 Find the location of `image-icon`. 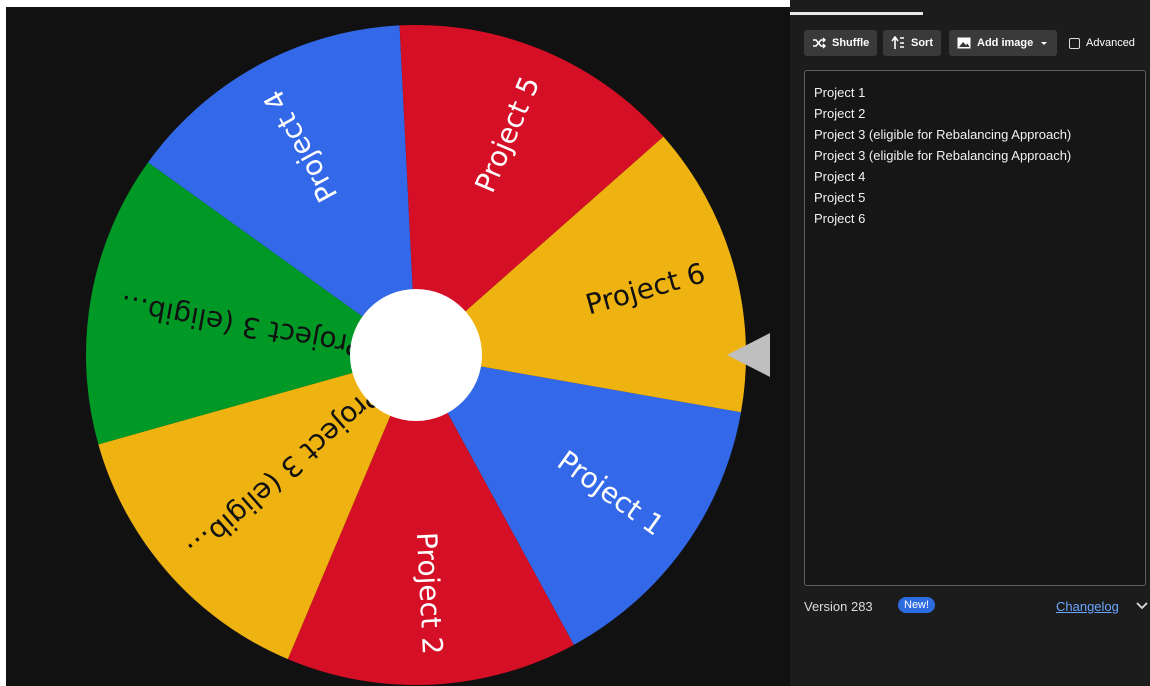

image-icon is located at coordinates (964, 43).